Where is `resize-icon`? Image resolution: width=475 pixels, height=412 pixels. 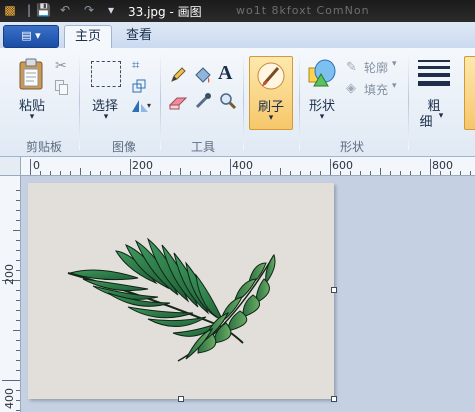 resize-icon is located at coordinates (139, 85).